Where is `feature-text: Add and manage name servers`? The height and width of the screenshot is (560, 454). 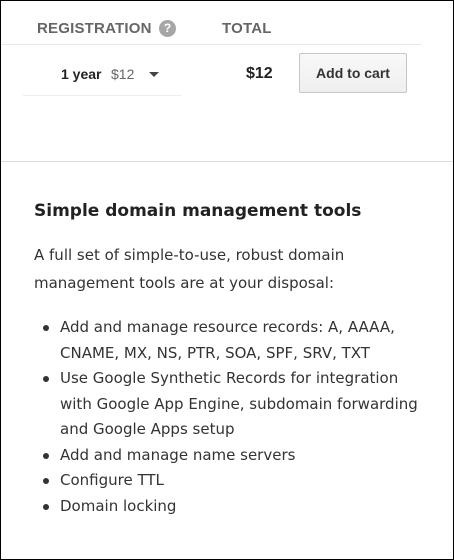
feature-text: Add and manage name servers is located at coordinates (178, 454).